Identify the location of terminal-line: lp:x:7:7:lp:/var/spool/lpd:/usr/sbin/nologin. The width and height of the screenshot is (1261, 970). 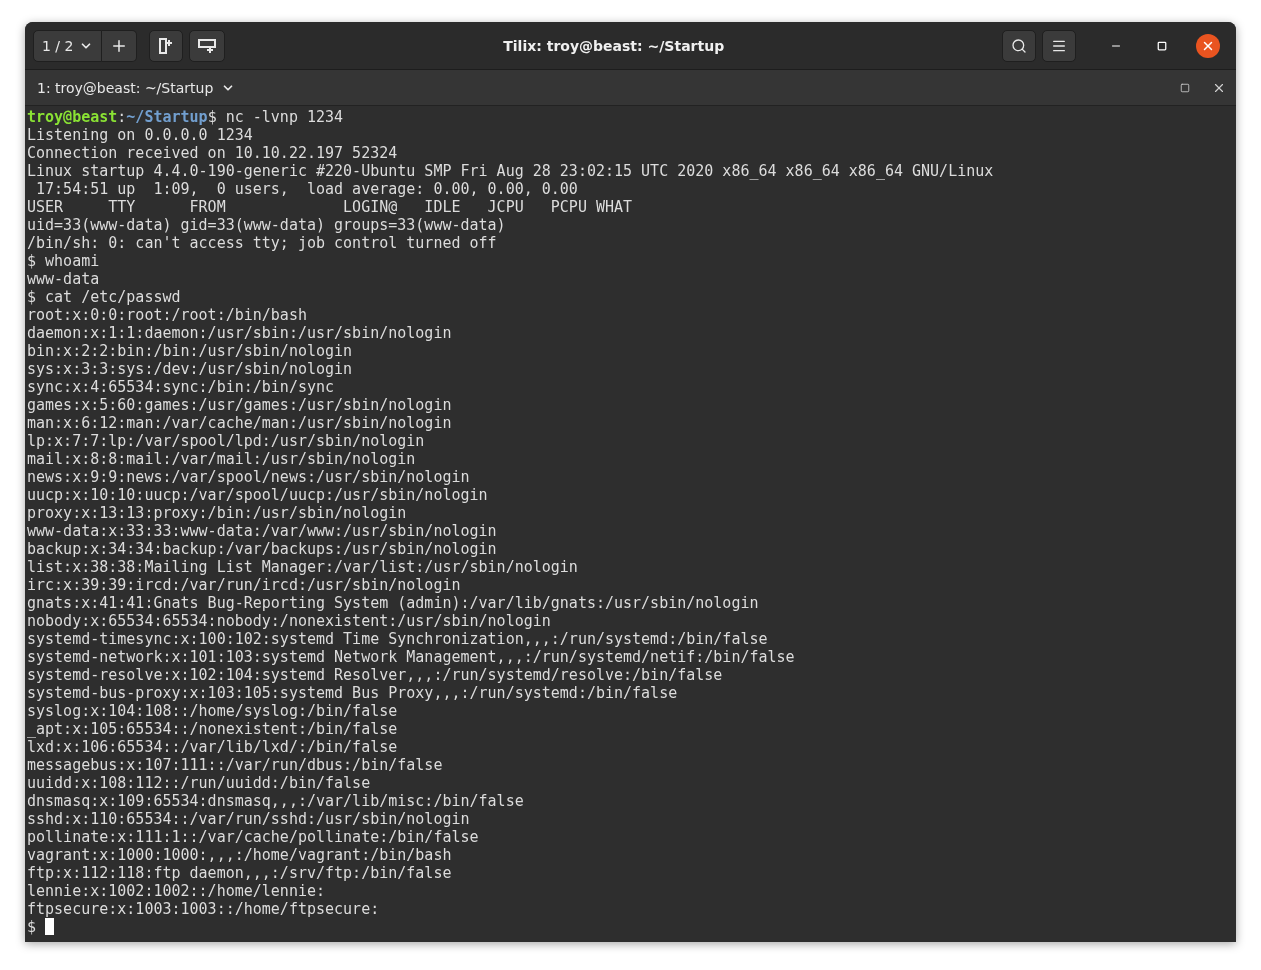
(226, 441).